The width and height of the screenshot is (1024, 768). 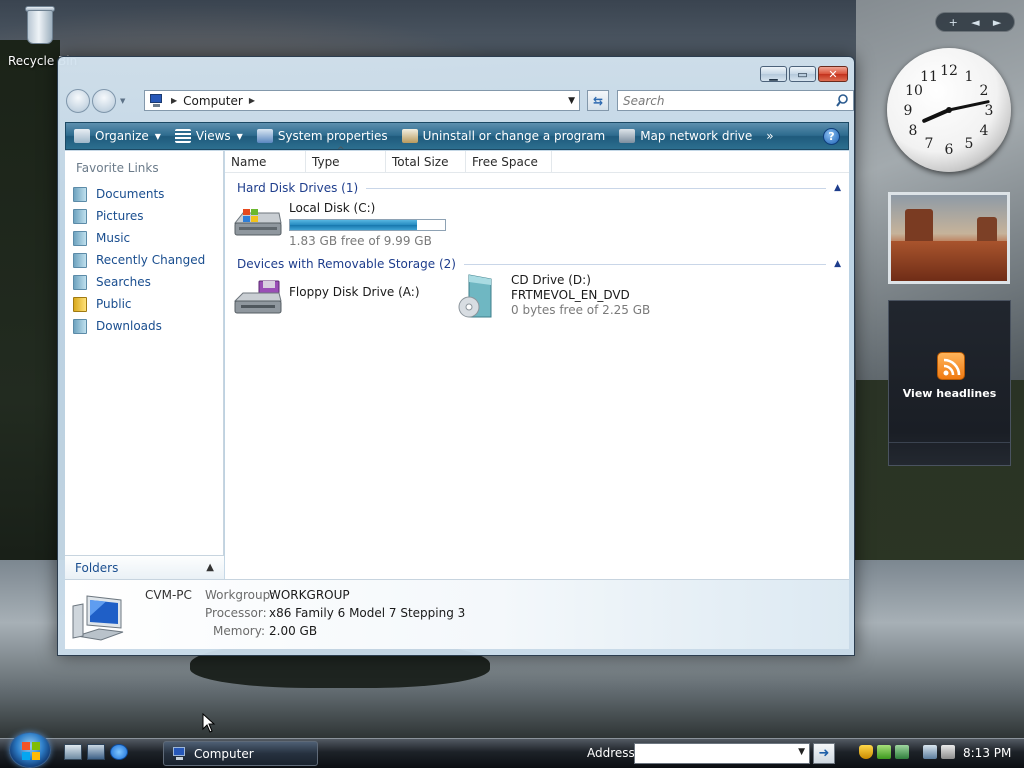 What do you see at coordinates (144, 282) in the screenshot?
I see `favorite-link-searches: Searches` at bounding box center [144, 282].